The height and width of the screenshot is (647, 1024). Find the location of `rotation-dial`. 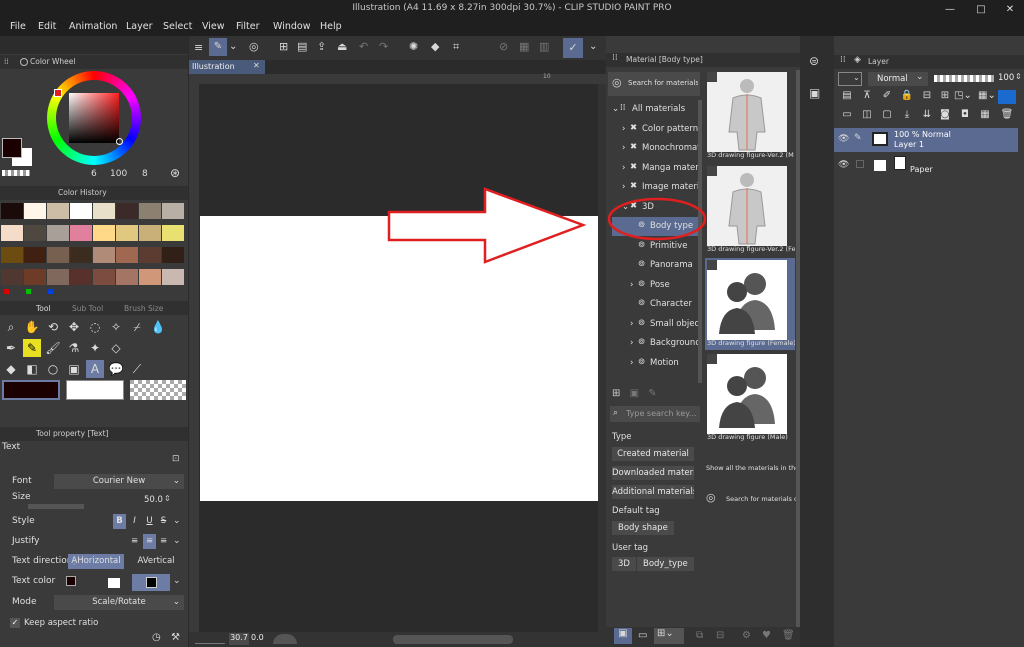

rotation-dial is located at coordinates (285, 639).